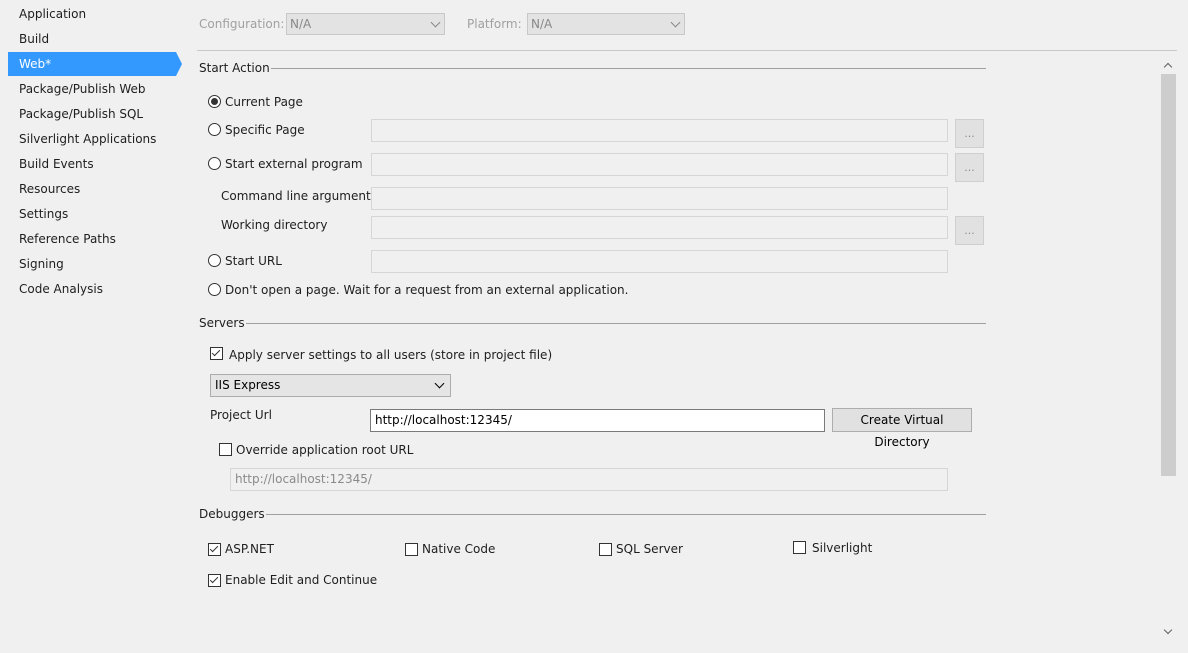 This screenshot has width=1188, height=653. Describe the element at coordinates (687, 50) in the screenshot. I see `top-divider` at that location.